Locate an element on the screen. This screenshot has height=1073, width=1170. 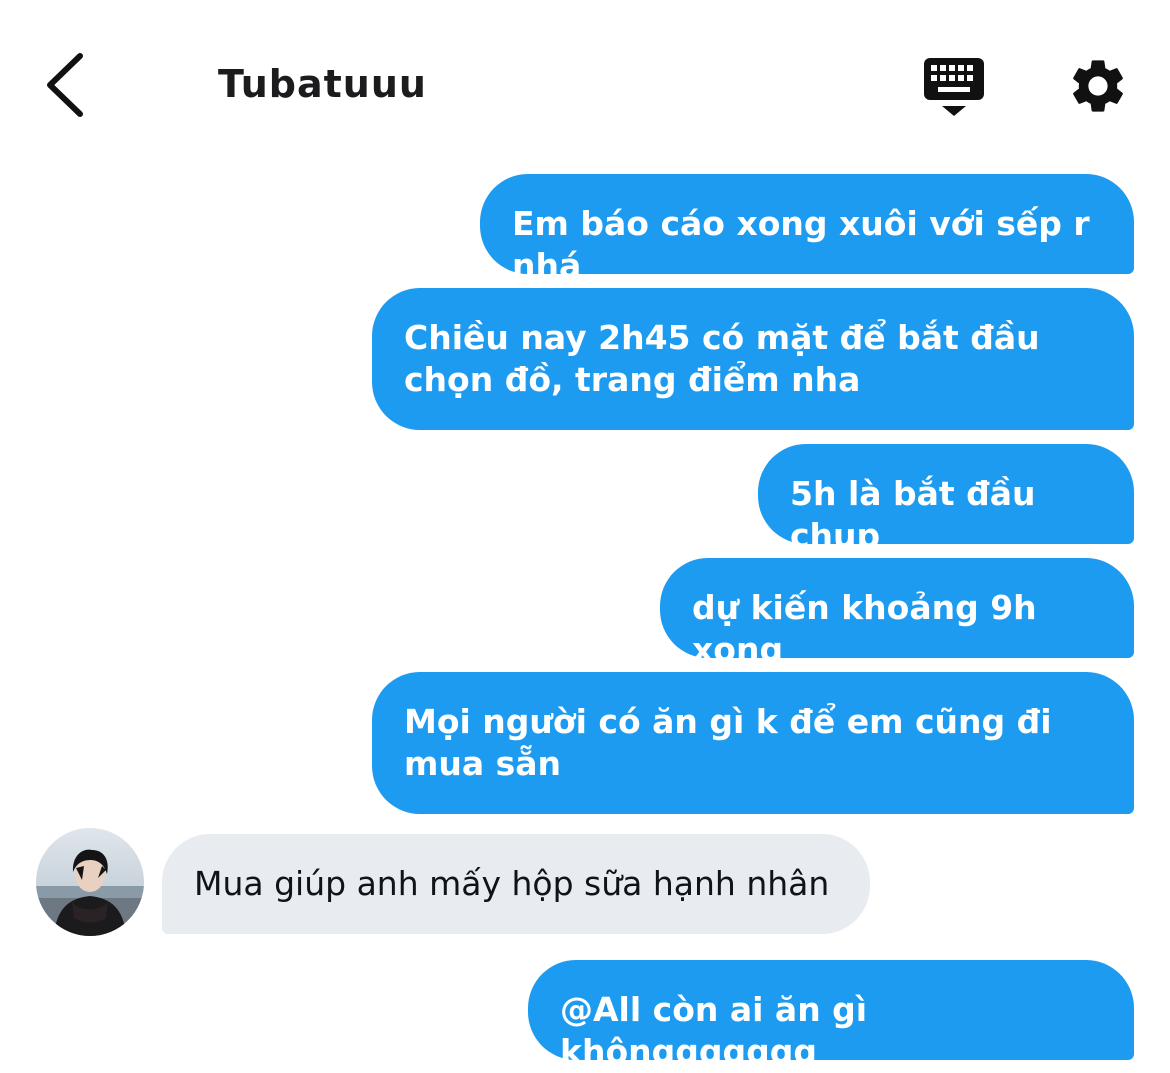
keyboard-button is located at coordinates (954, 87).